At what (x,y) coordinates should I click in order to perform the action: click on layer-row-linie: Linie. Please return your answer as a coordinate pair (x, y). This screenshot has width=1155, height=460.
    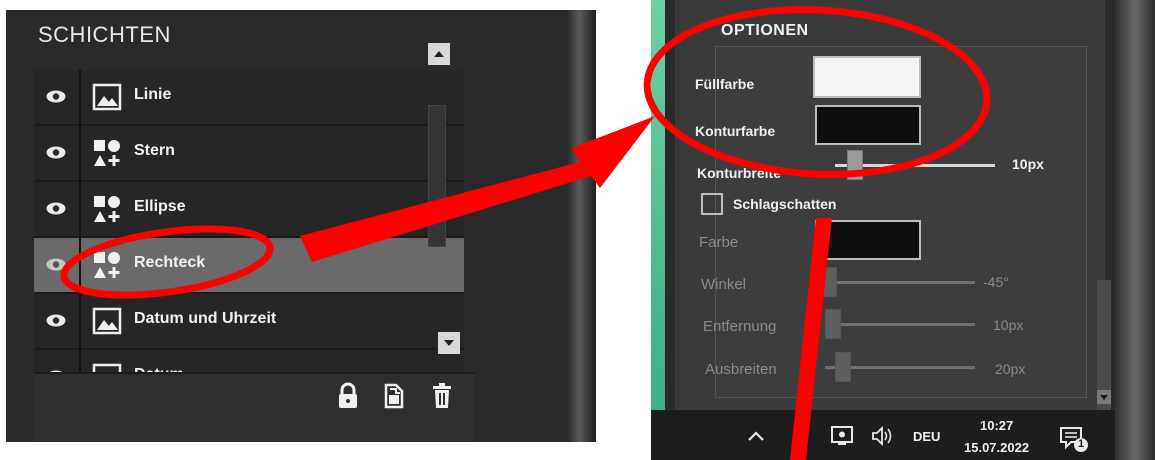
    Looking at the image, I should click on (249, 98).